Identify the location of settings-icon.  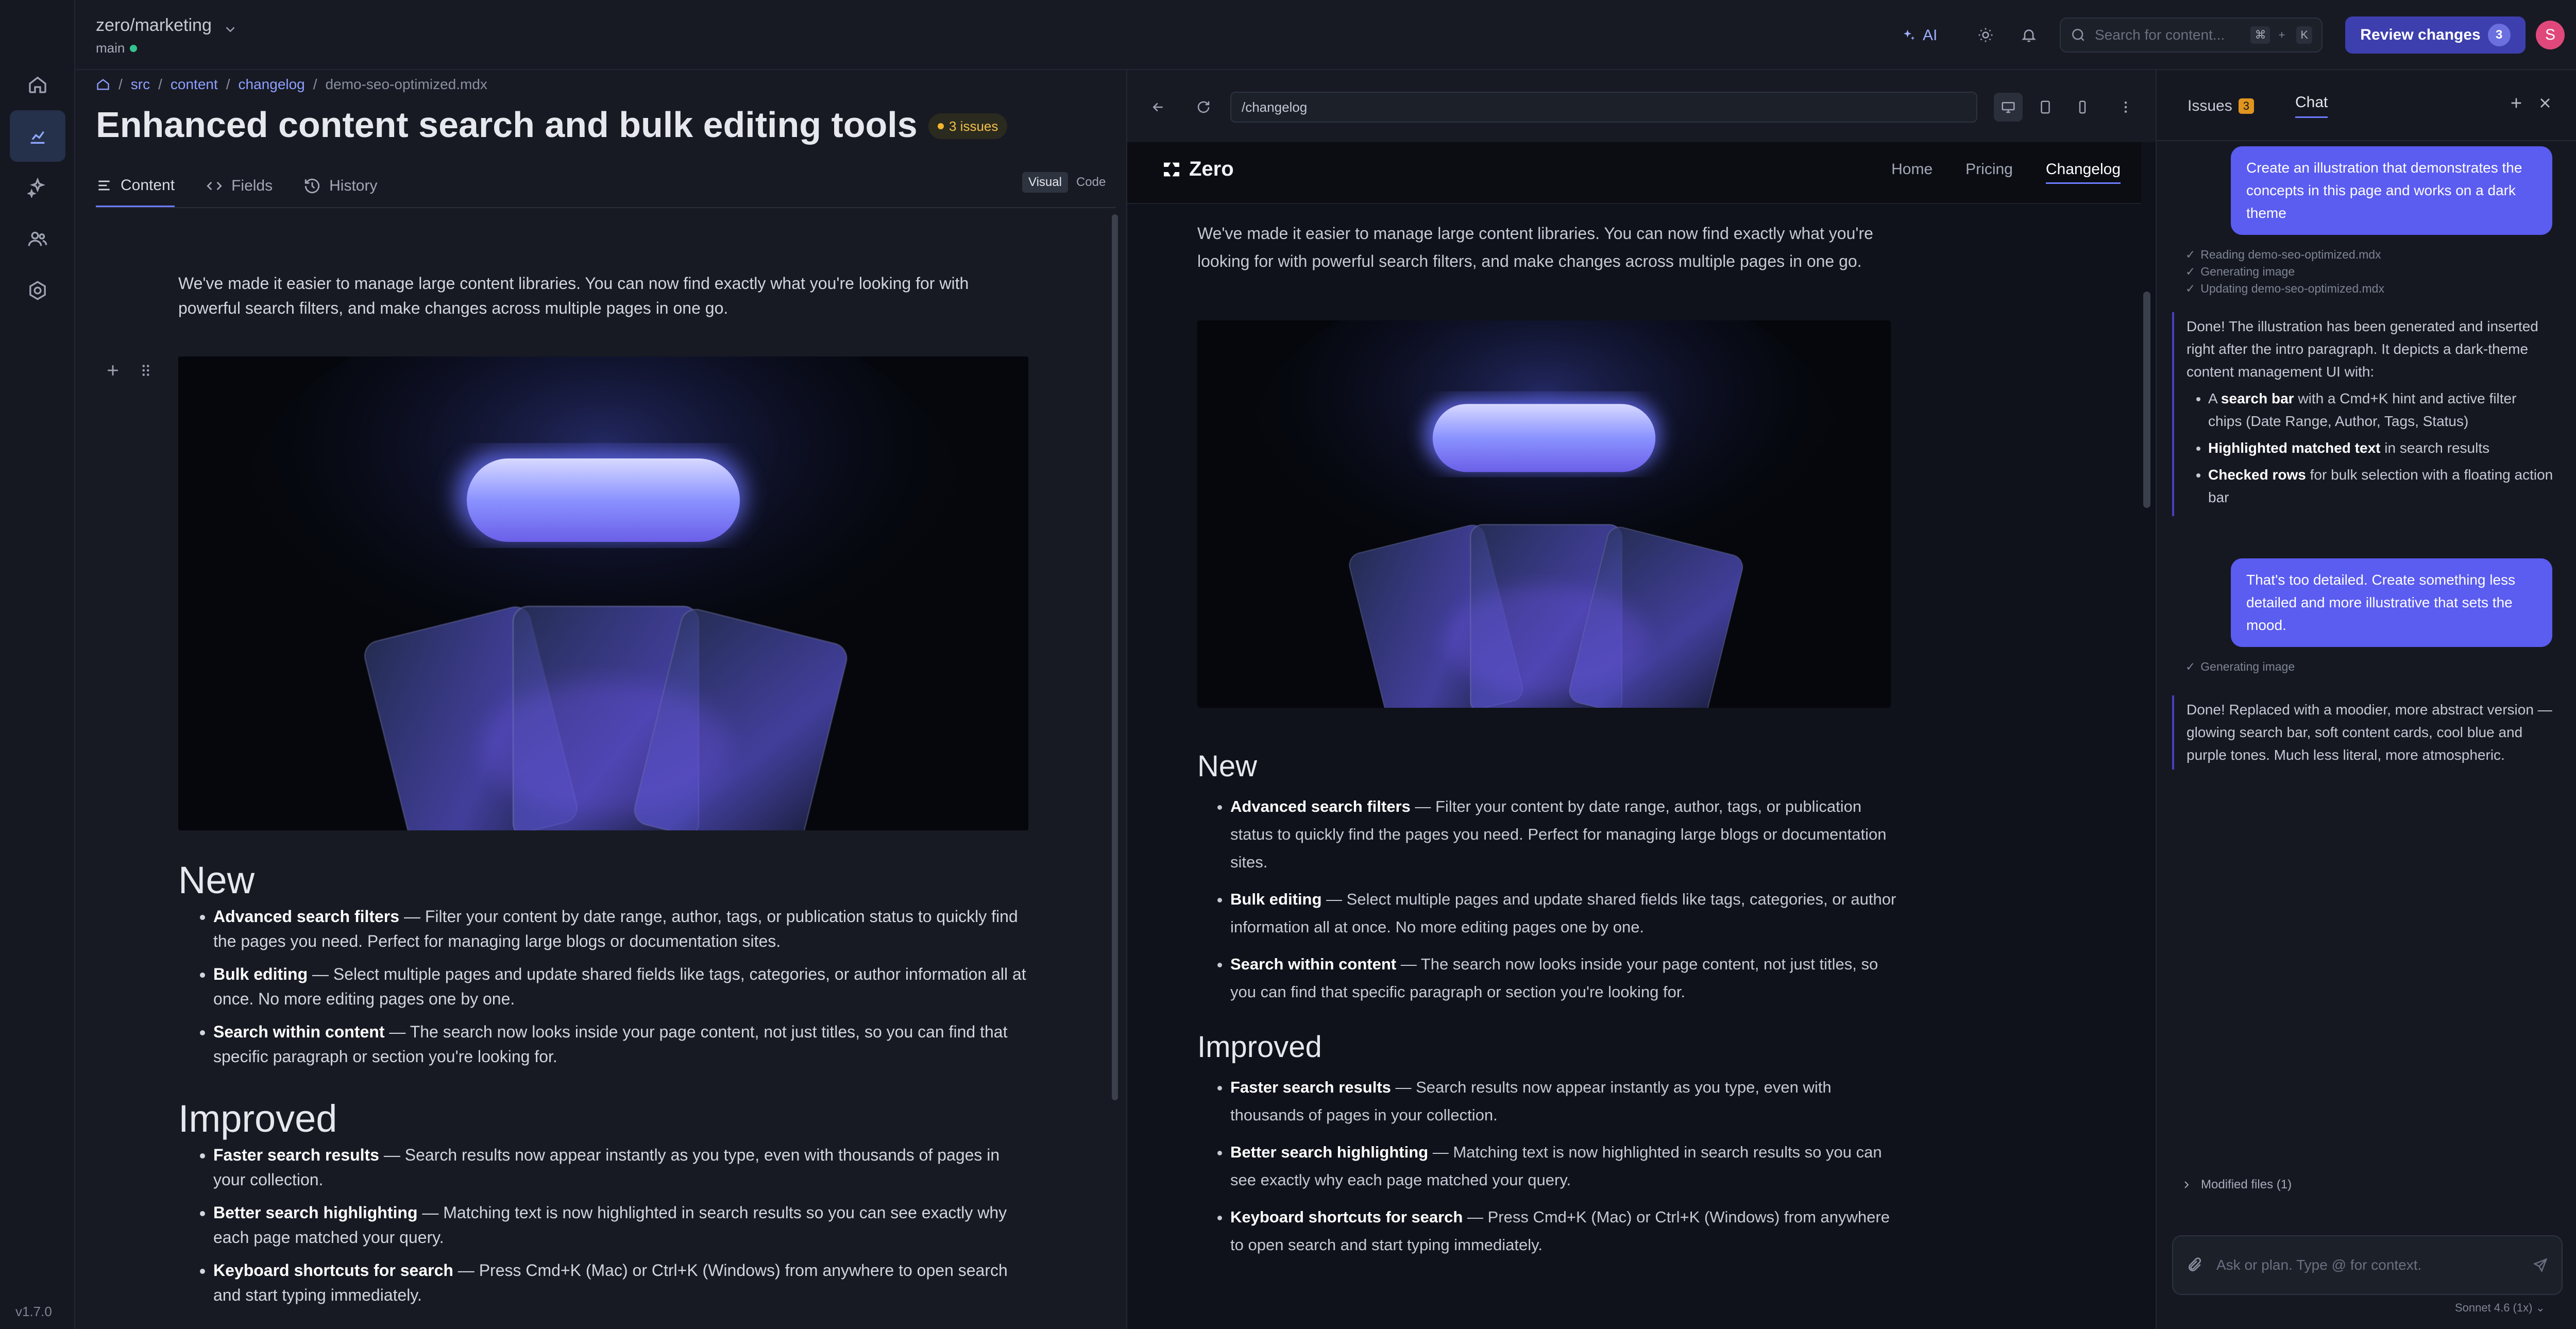
(37, 290).